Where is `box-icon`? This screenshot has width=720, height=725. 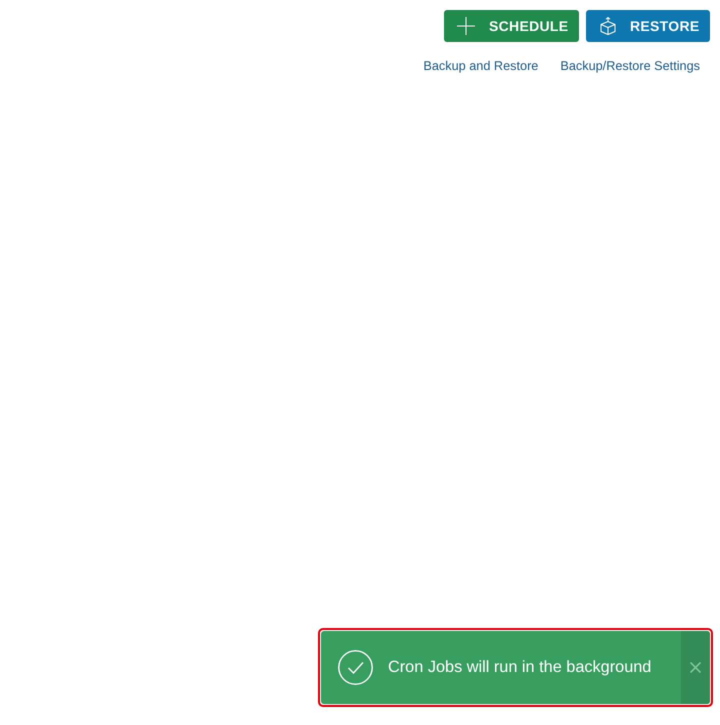
box-icon is located at coordinates (608, 26).